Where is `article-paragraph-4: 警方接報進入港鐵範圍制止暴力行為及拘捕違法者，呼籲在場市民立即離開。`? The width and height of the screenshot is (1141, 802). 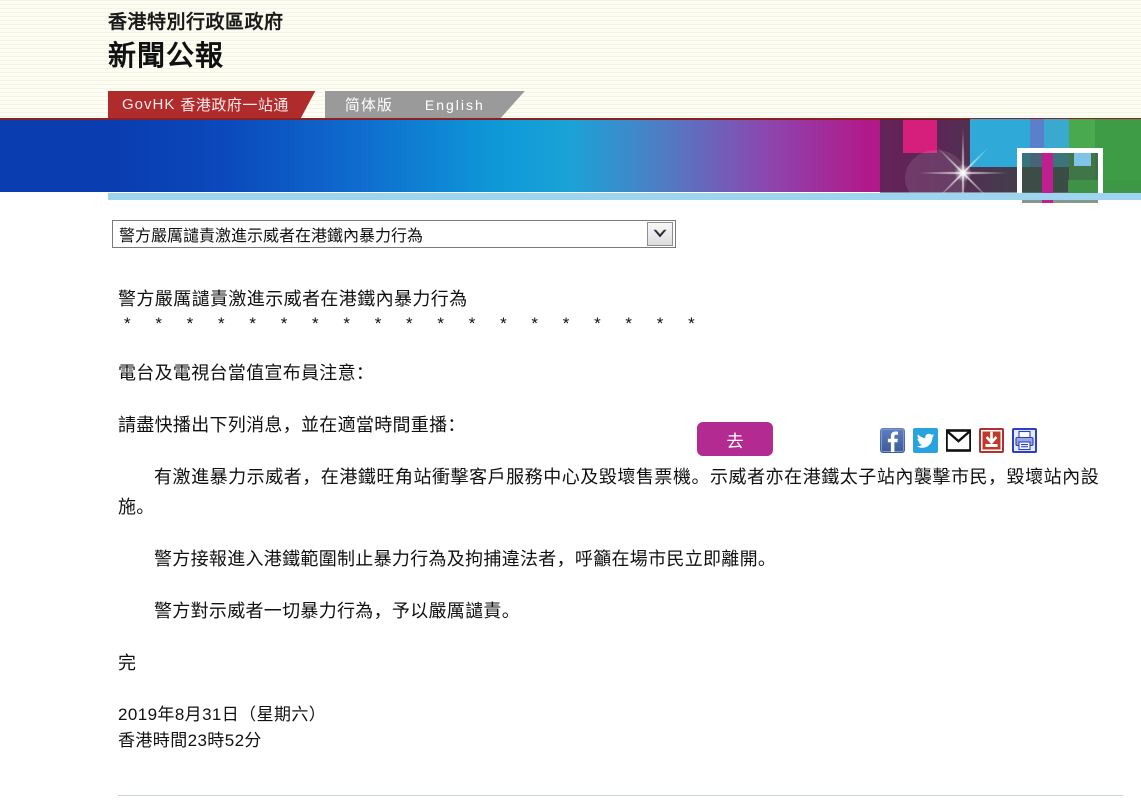 article-paragraph-4: 警方接報進入港鐵範圍制止暴力行為及拘捕違法者，呼籲在場市民立即離開。 is located at coordinates (465, 559).